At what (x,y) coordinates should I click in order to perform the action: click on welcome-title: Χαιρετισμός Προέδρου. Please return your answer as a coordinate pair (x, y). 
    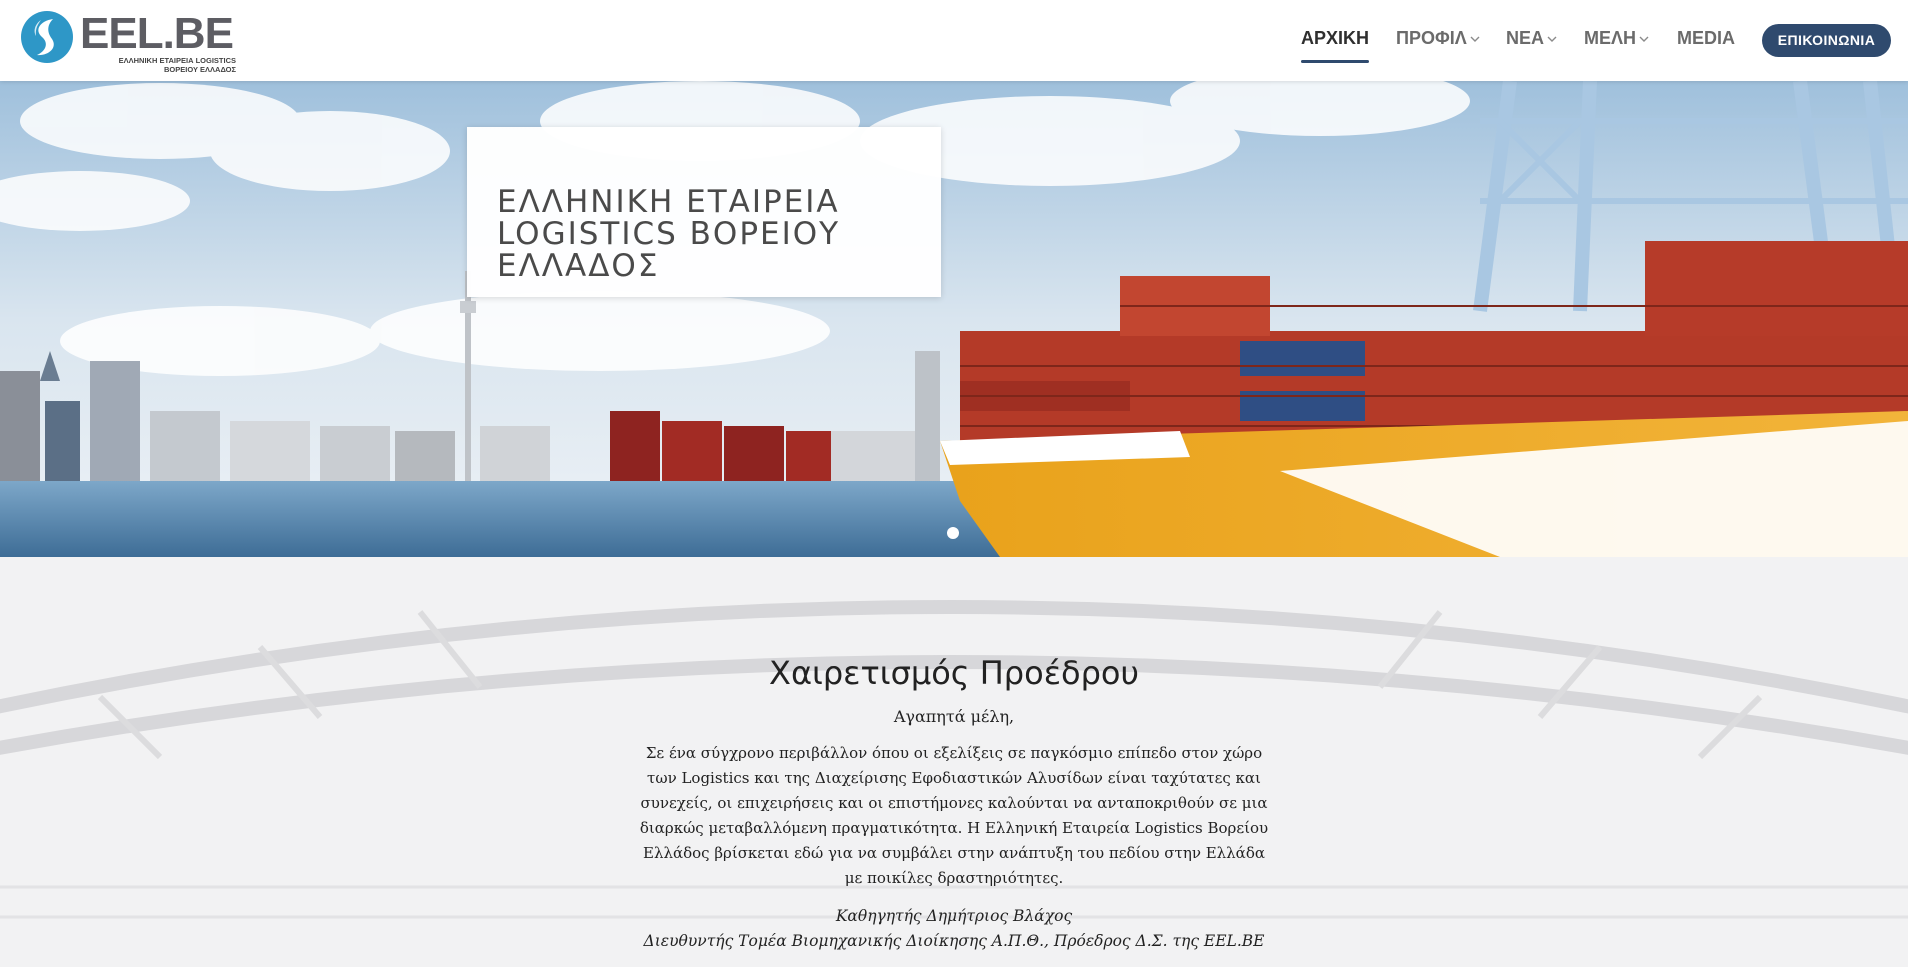
    Looking at the image, I should click on (954, 673).